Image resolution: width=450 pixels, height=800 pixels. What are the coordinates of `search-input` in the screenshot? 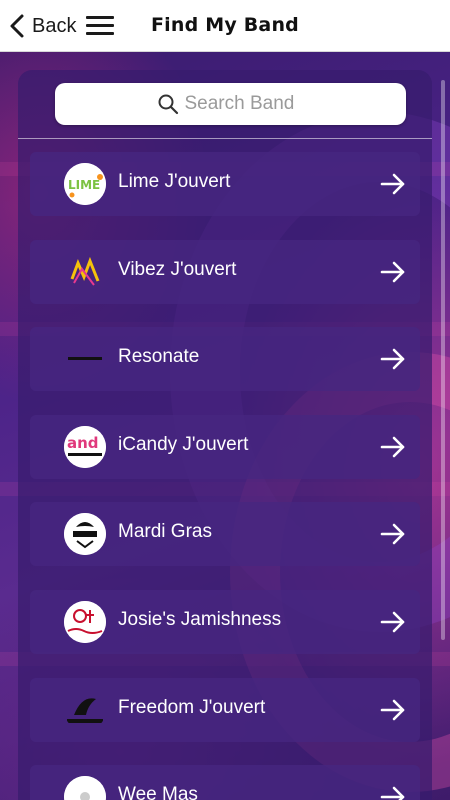 It's located at (244, 104).